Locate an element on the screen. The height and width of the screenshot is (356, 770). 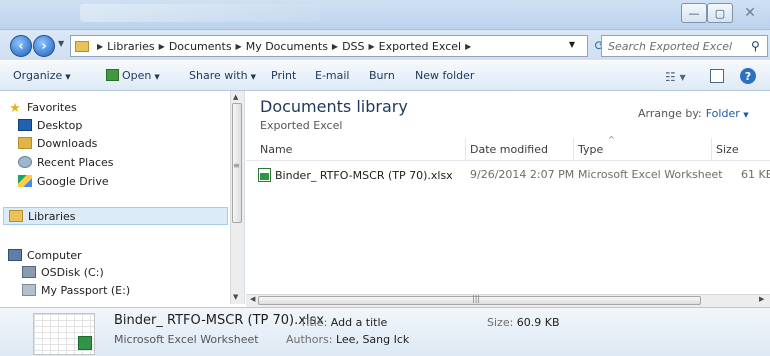
sidebar-item-desktop: Desktop is located at coordinates (50, 125).